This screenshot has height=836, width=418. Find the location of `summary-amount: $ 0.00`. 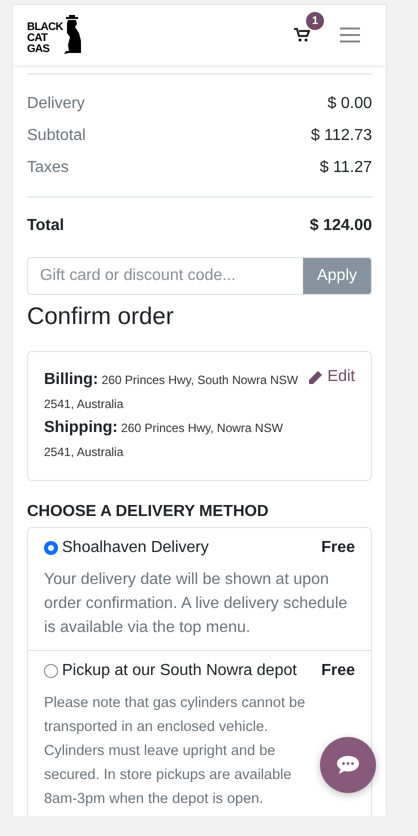

summary-amount: $ 0.00 is located at coordinates (350, 104).